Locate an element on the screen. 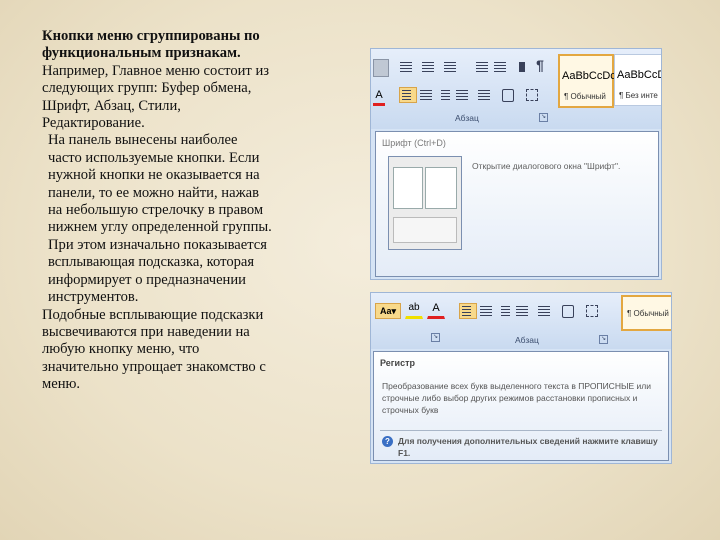 This screenshot has height=540, width=720. dialog-preview-bottom is located at coordinates (425, 230).